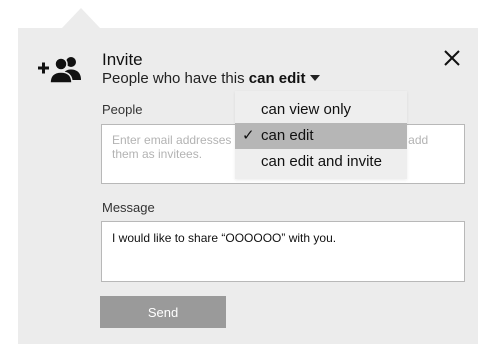  I want to click on current-permission-label: can edit, so click(277, 78).